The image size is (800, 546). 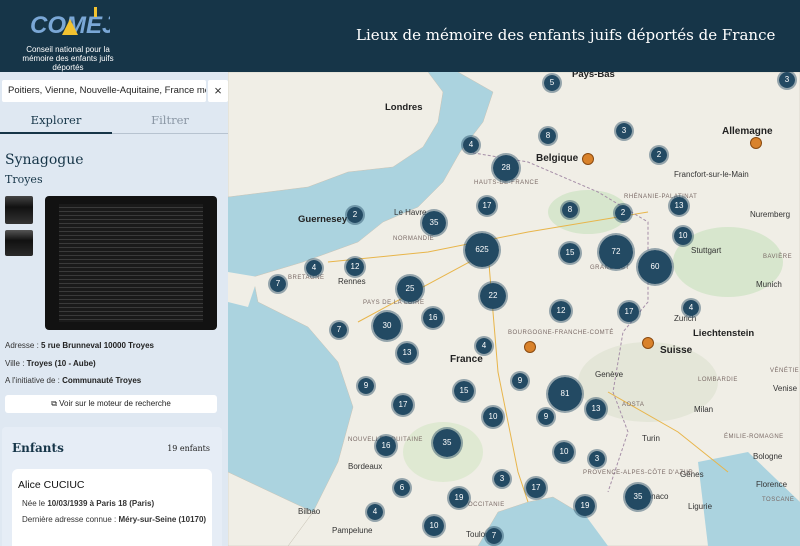 I want to click on map-cluster-marker: 72, so click(x=616, y=252).